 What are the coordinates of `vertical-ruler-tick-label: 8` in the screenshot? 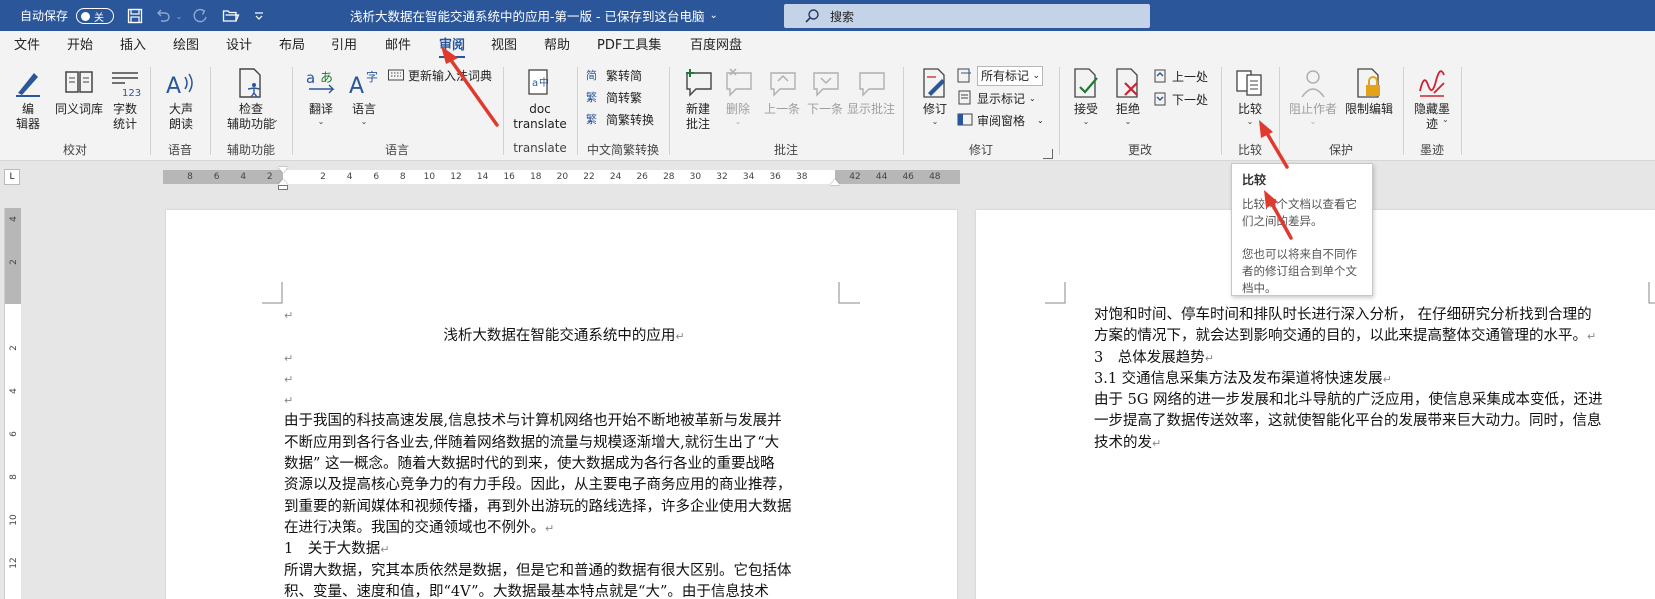 It's located at (14, 477).